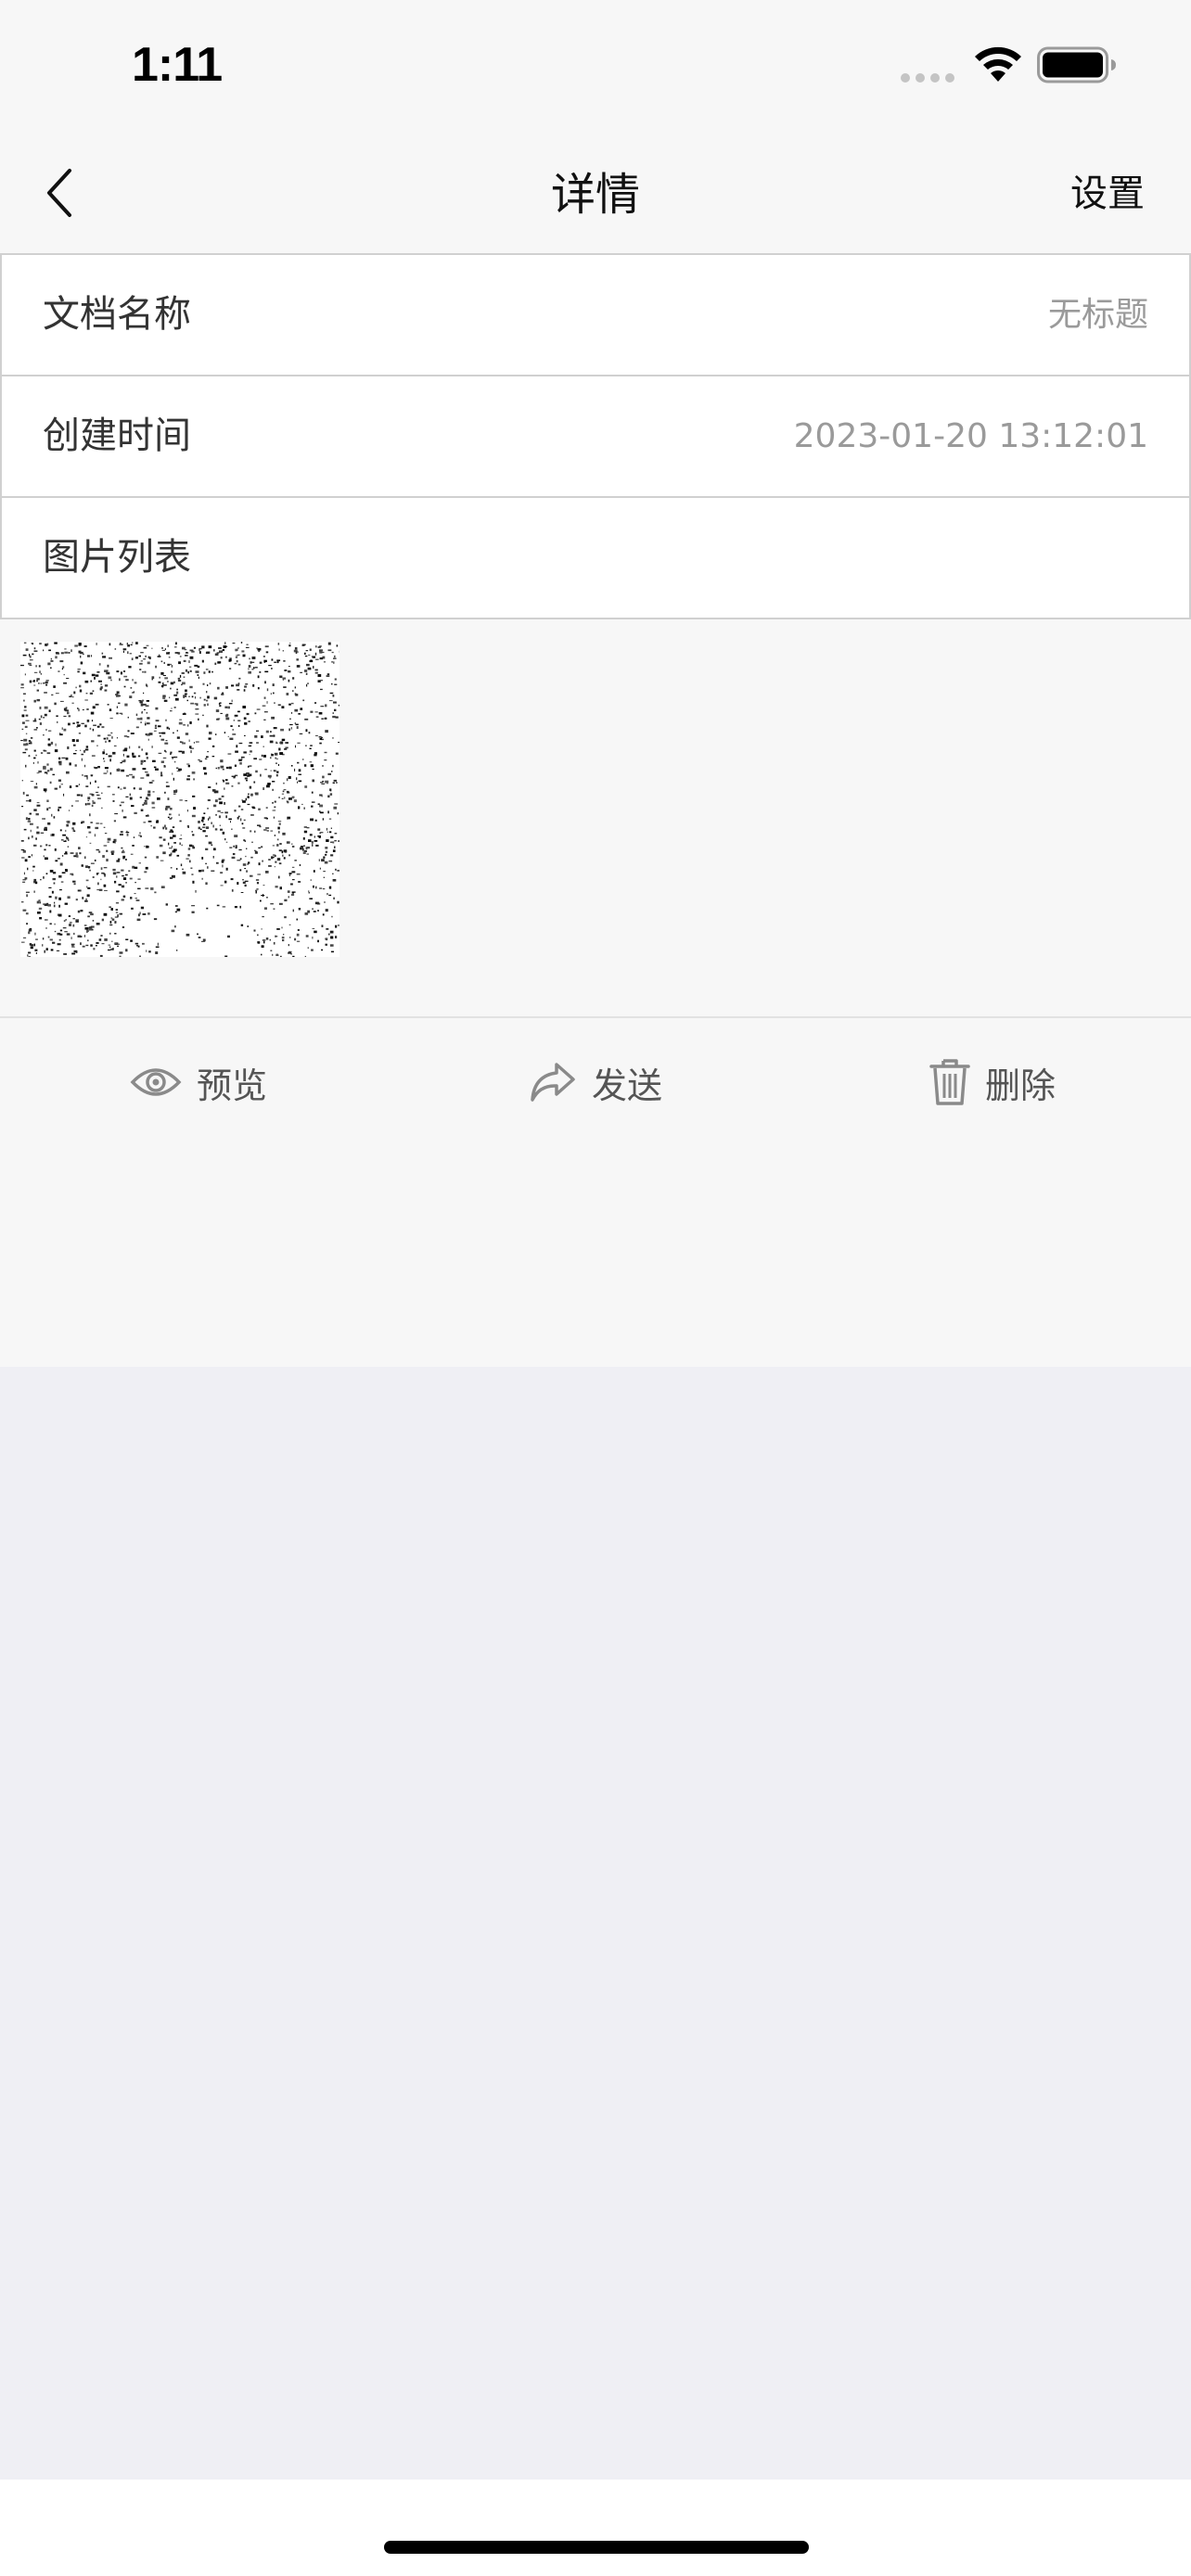 This screenshot has height=2576, width=1191. I want to click on cellular-signal-icon, so click(927, 78).